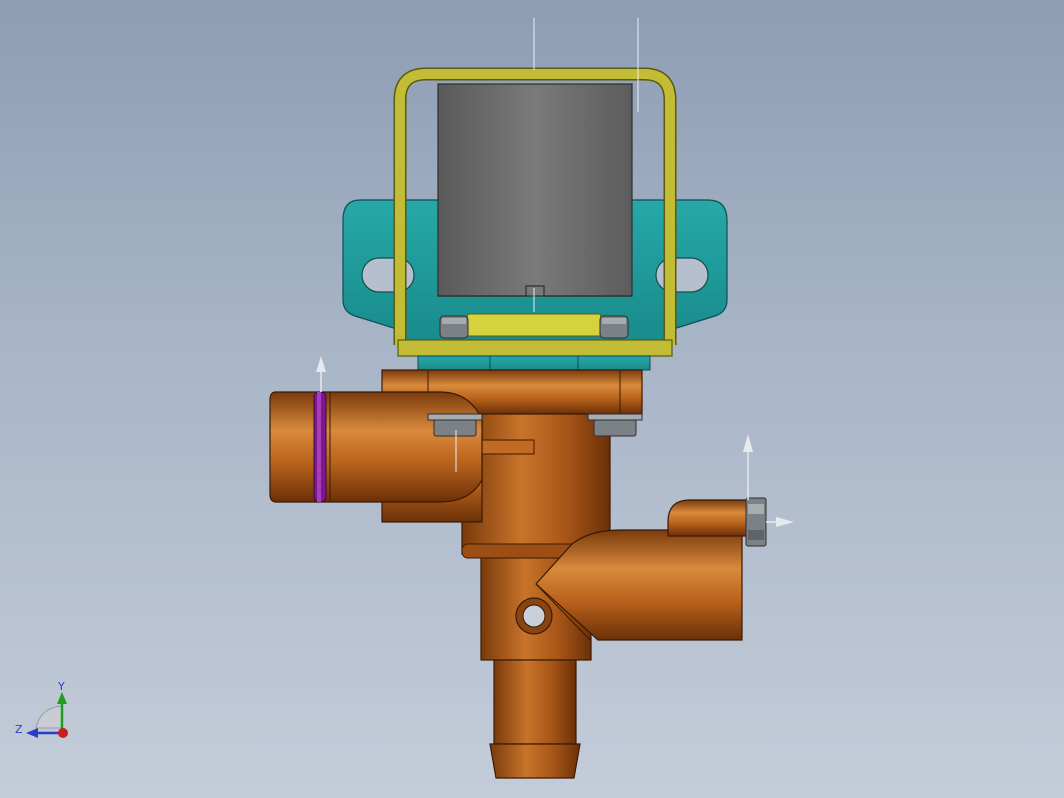 The height and width of the screenshot is (798, 1064). Describe the element at coordinates (49, 717) in the screenshot. I see `triad-arc` at that location.